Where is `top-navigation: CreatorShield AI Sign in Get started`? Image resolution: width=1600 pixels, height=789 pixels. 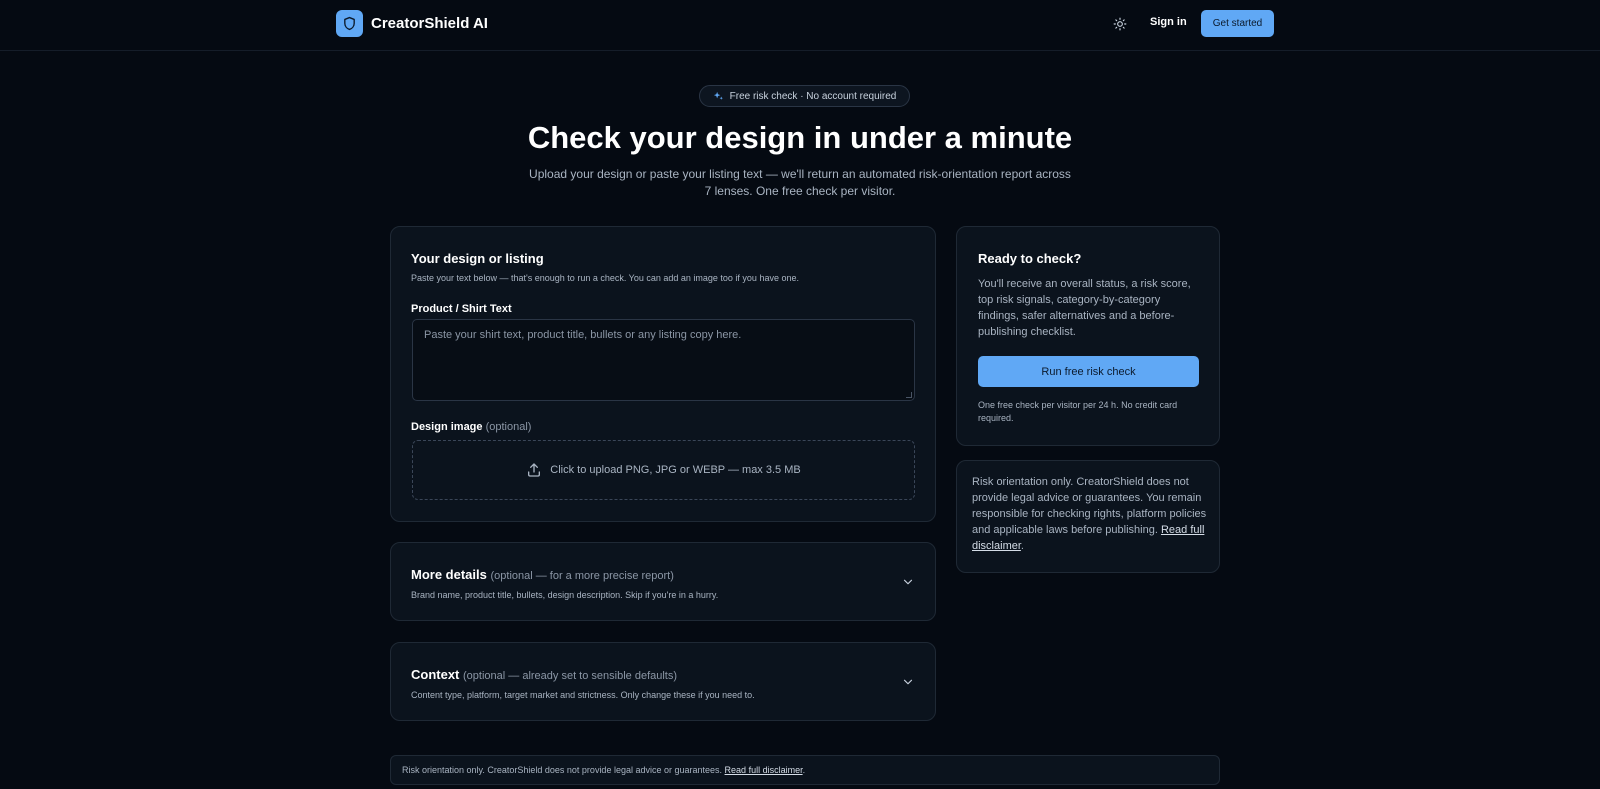
top-navigation: CreatorShield AI Sign in Get started is located at coordinates (800, 25).